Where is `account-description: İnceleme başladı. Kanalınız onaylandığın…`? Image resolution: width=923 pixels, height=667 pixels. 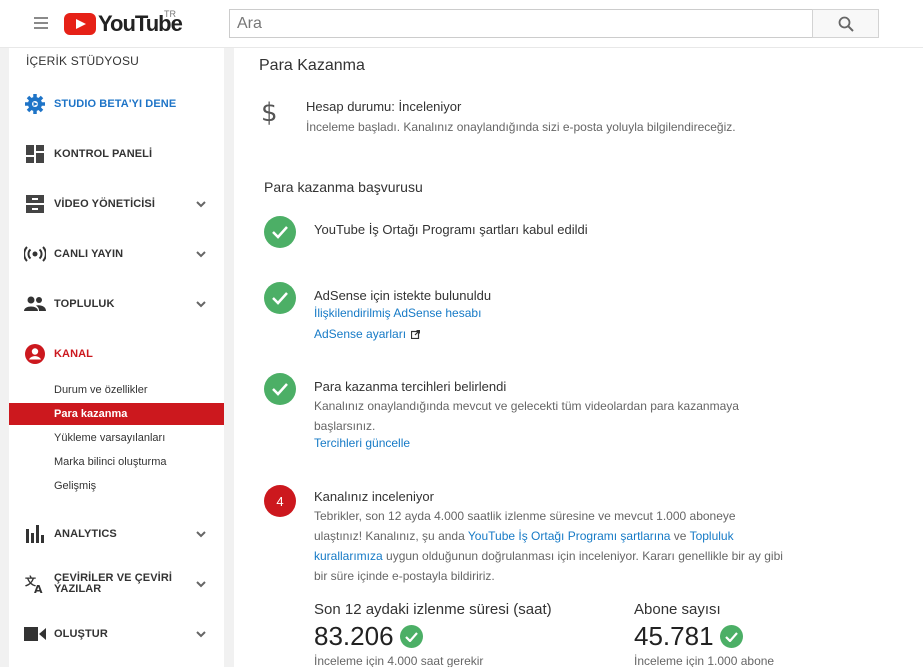
account-description: İnceleme başladı. Kanalınız onaylandığın… is located at coordinates (521, 127).